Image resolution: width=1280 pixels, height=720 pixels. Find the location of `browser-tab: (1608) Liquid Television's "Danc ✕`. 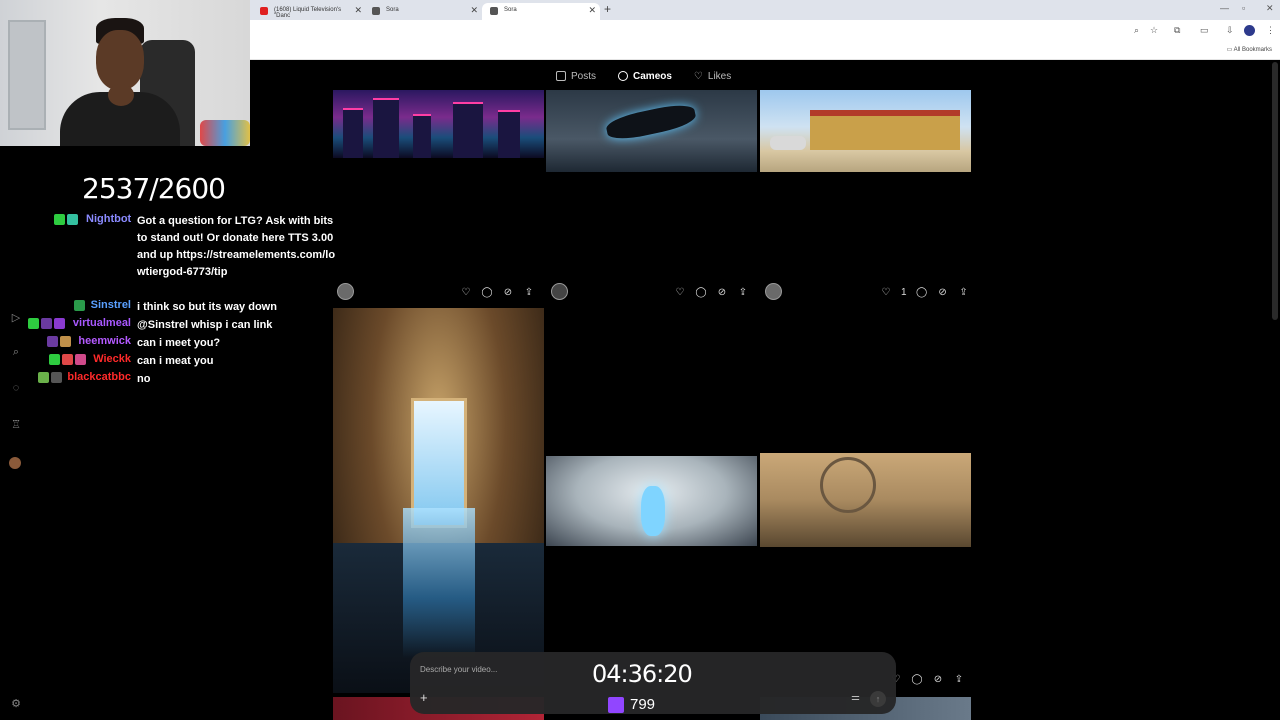

browser-tab: (1608) Liquid Television's "Danc ✕ is located at coordinates (309, 11).